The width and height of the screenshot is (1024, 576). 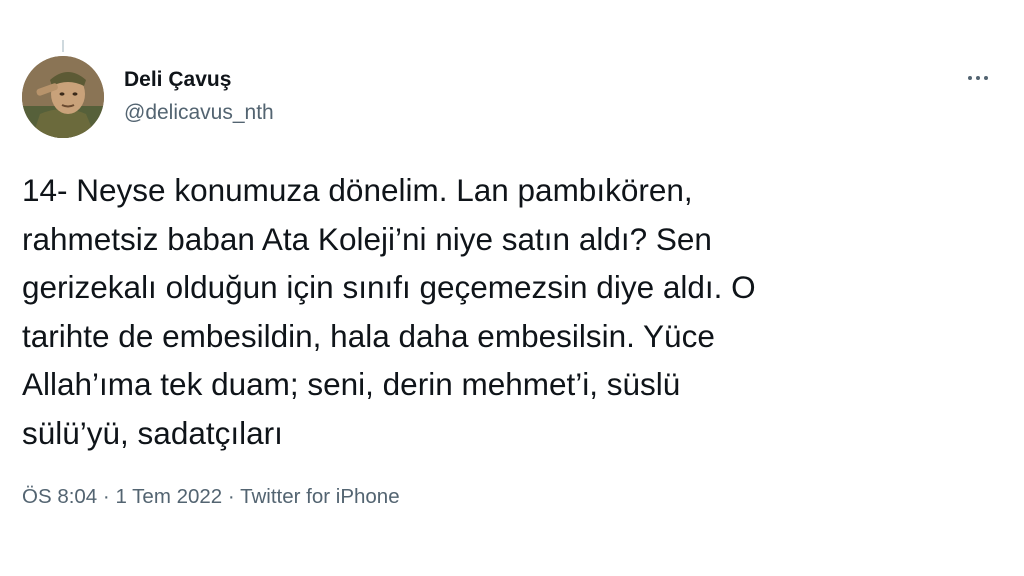 What do you see at coordinates (168, 496) in the screenshot?
I see `tweet-date: 1 Tem 2022` at bounding box center [168, 496].